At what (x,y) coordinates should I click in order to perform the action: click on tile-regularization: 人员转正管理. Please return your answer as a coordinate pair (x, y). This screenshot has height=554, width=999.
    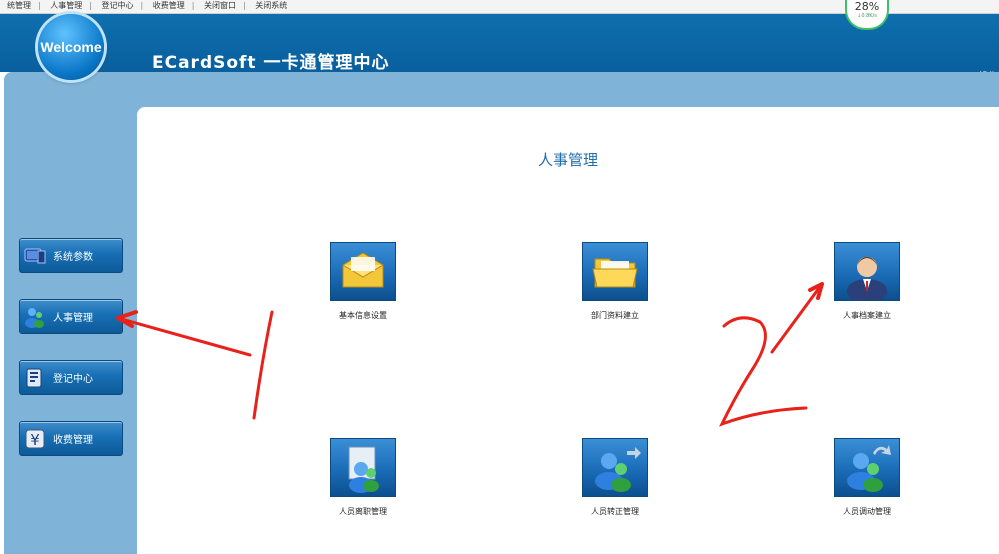
    Looking at the image, I should click on (615, 477).